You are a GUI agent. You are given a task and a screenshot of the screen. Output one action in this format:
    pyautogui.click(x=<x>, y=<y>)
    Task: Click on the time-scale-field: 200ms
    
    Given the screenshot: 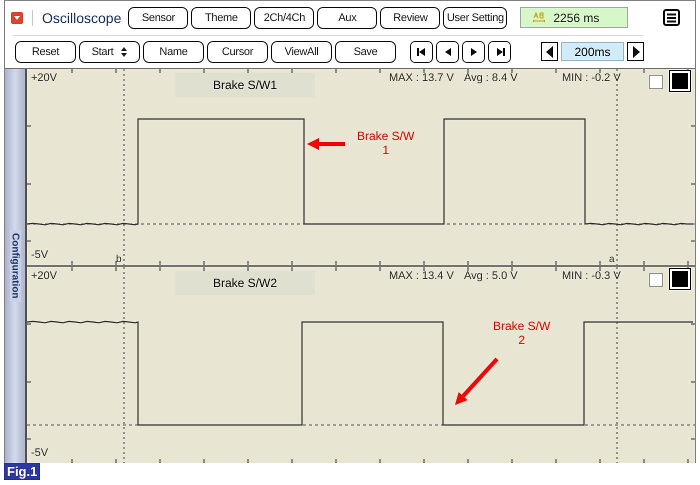 What is the action you would take?
    pyautogui.click(x=592, y=52)
    